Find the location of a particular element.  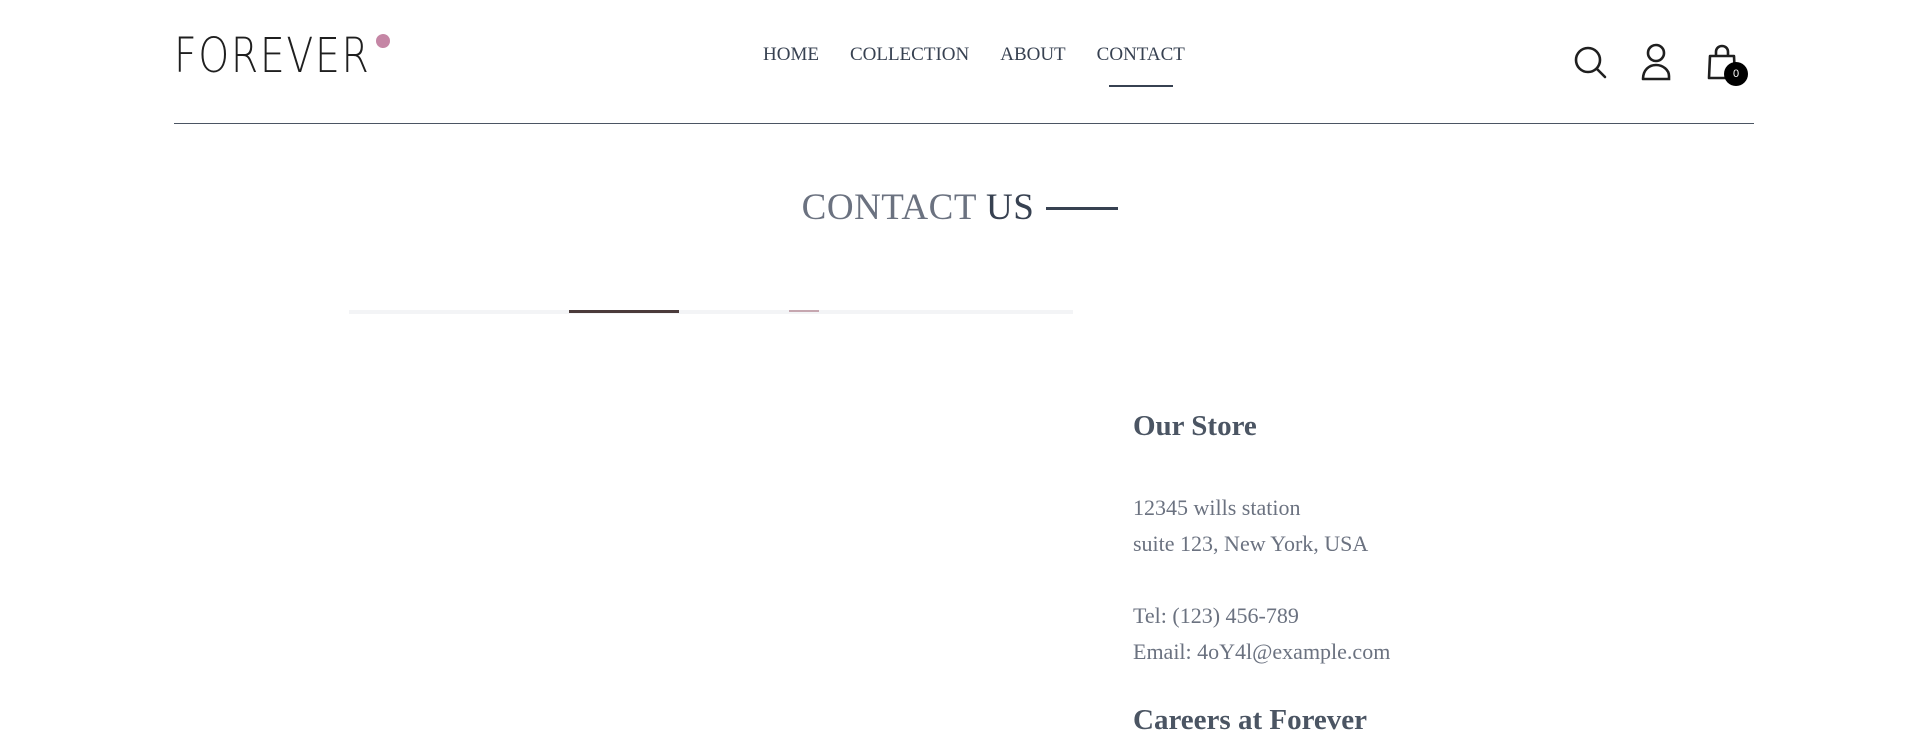

title-underline is located at coordinates (1082, 208).